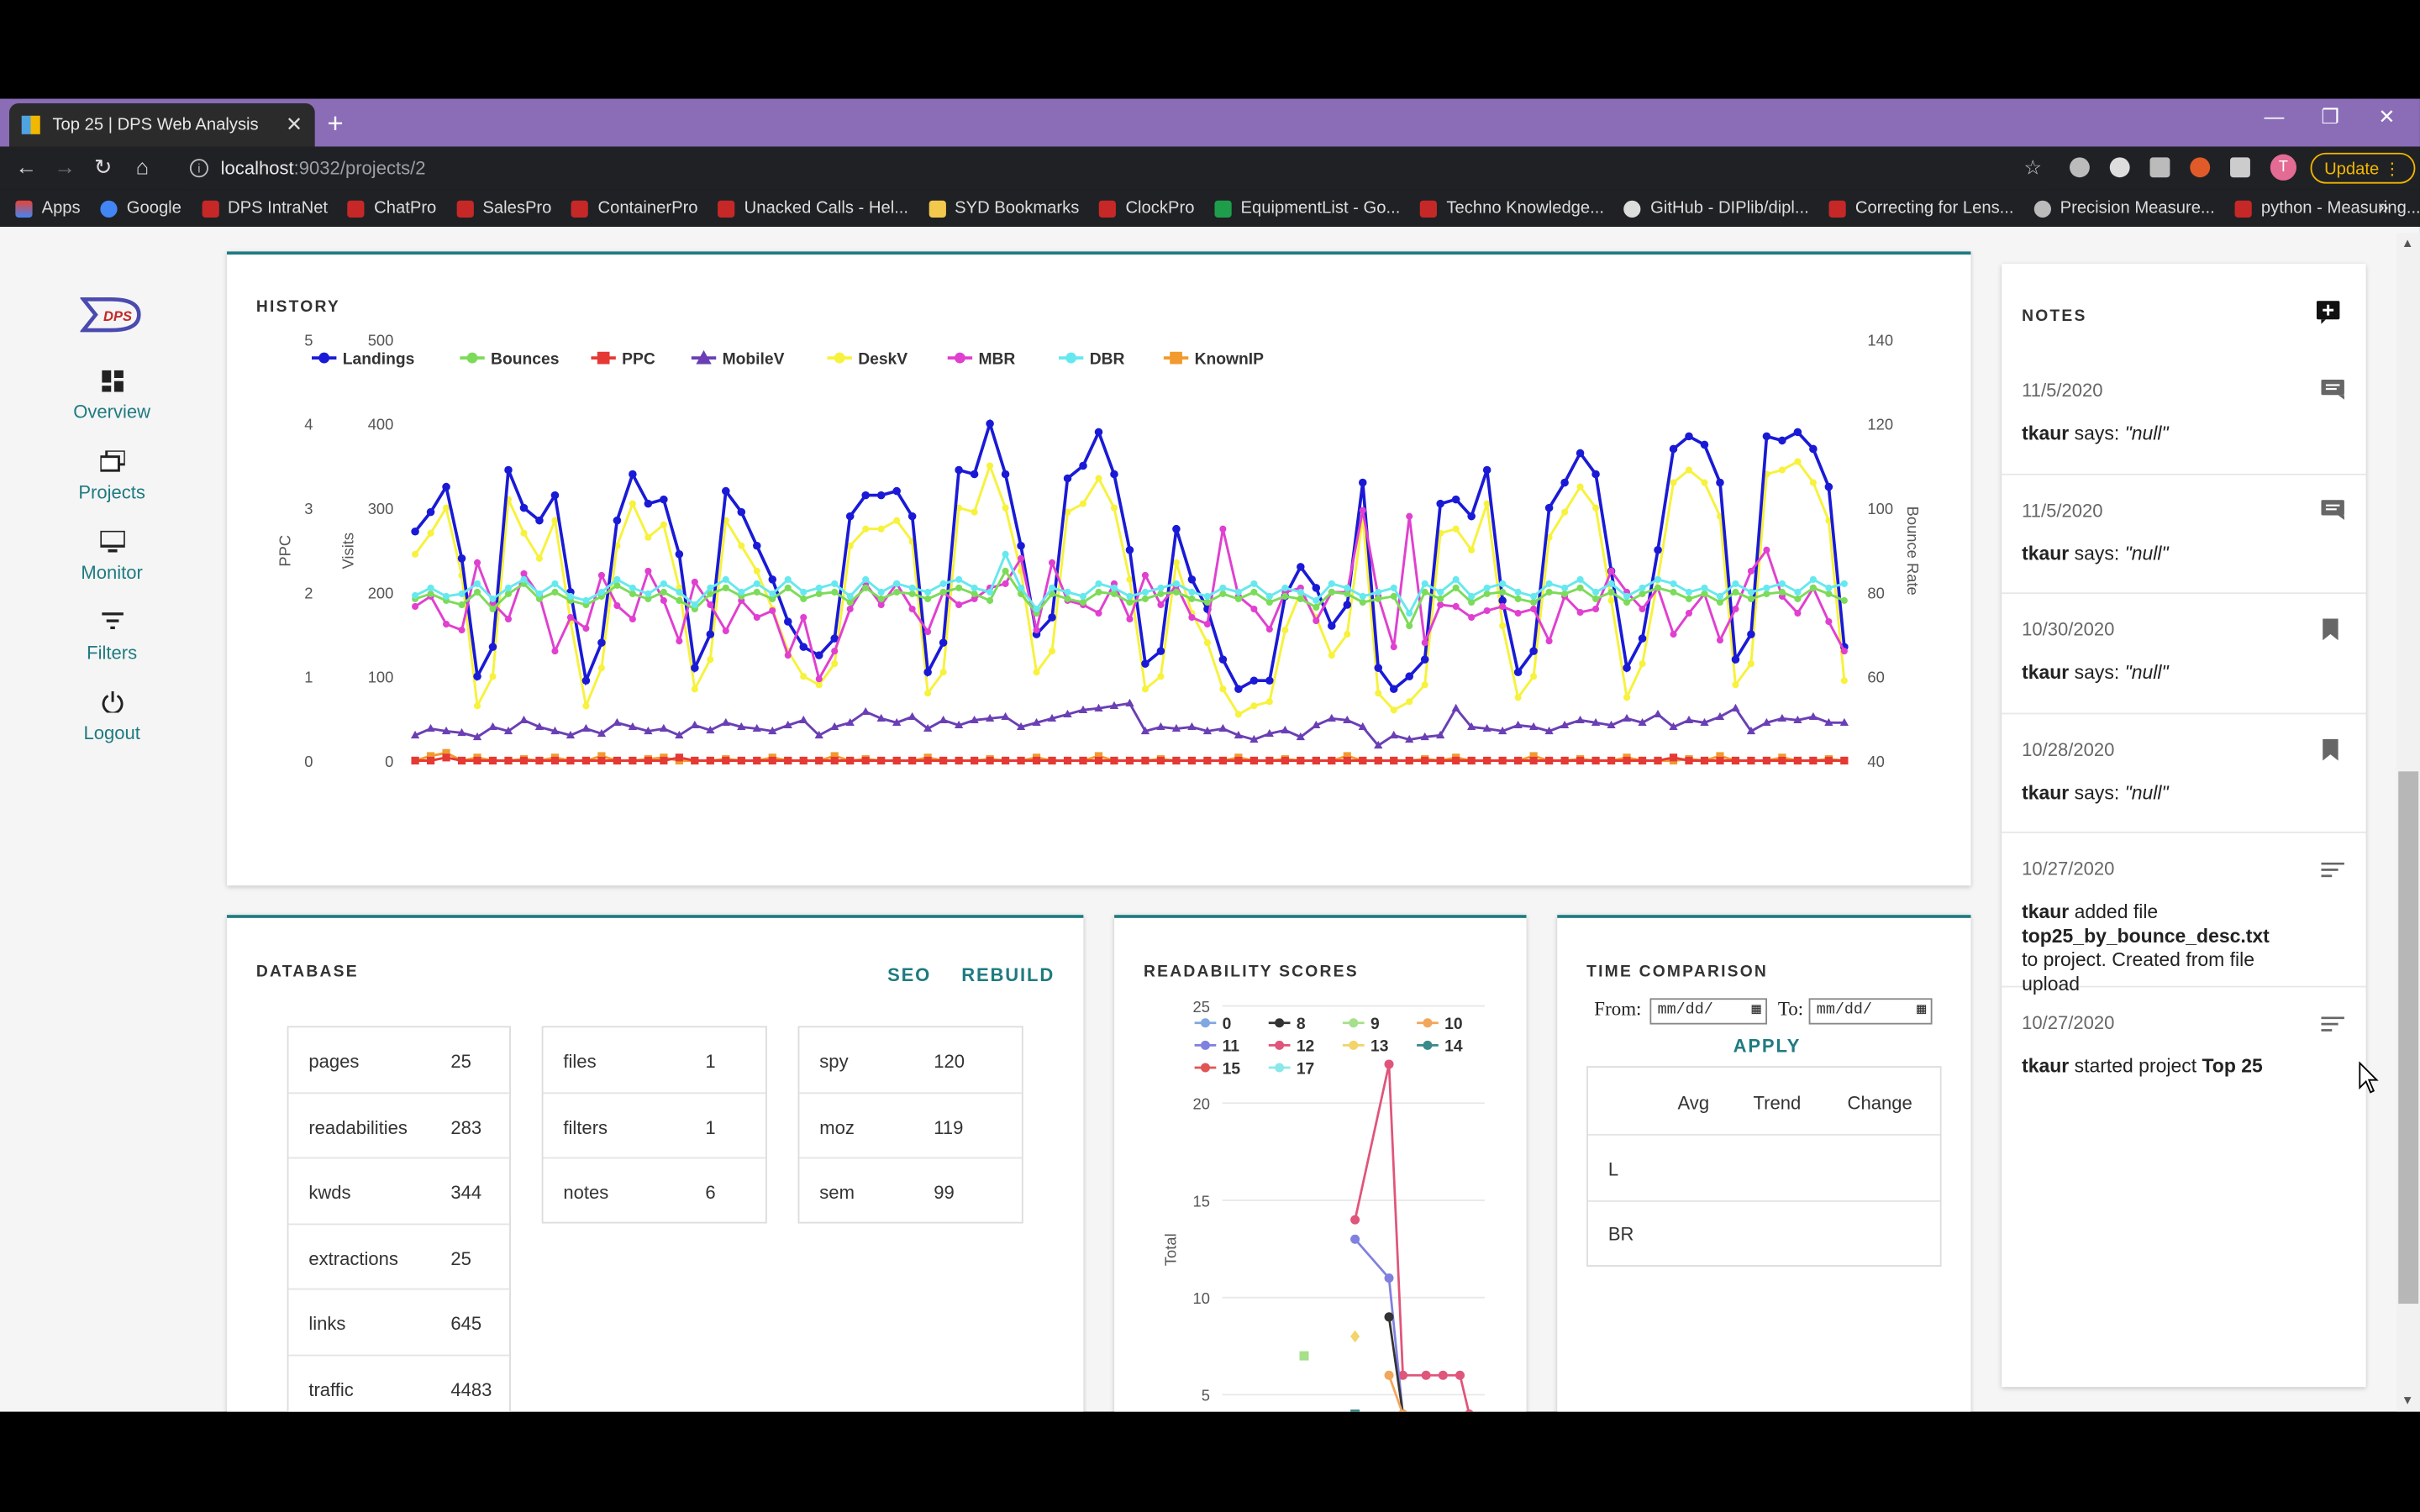 Image resolution: width=2420 pixels, height=1512 pixels. I want to click on browser-tab: Top 25 | DPS Web Analysis ✕, so click(162, 125).